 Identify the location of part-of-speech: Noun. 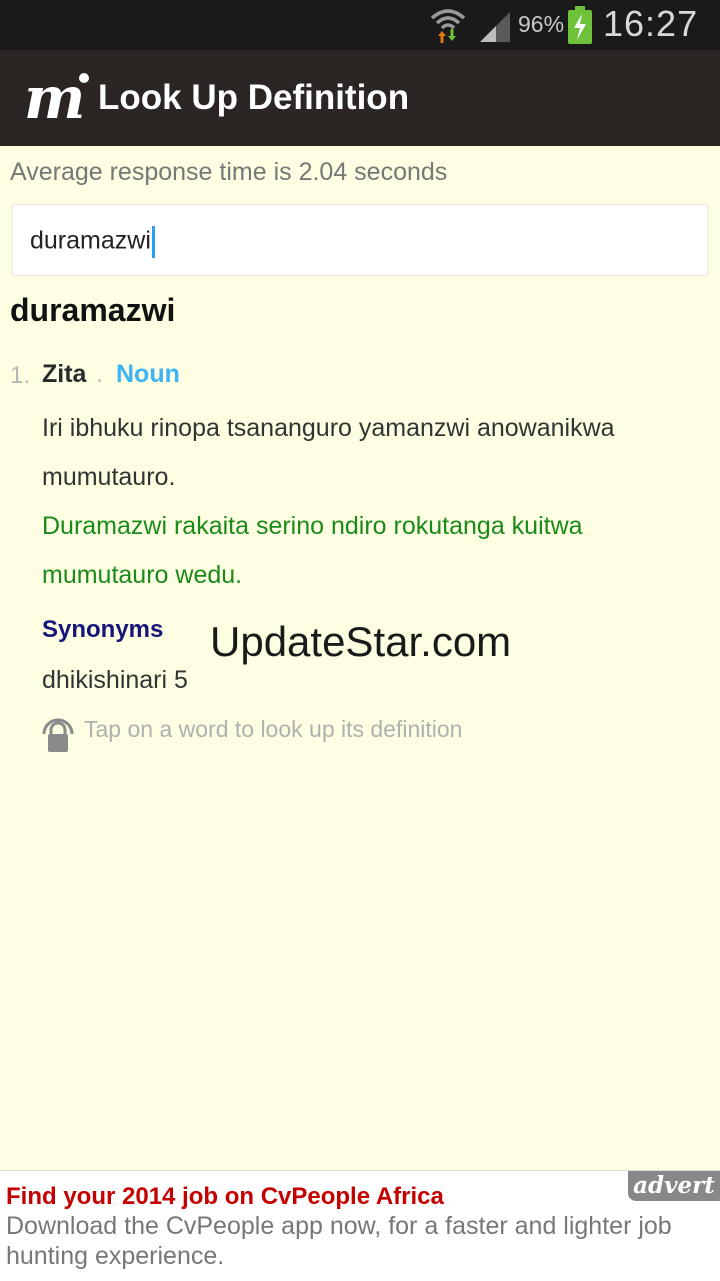
(148, 374).